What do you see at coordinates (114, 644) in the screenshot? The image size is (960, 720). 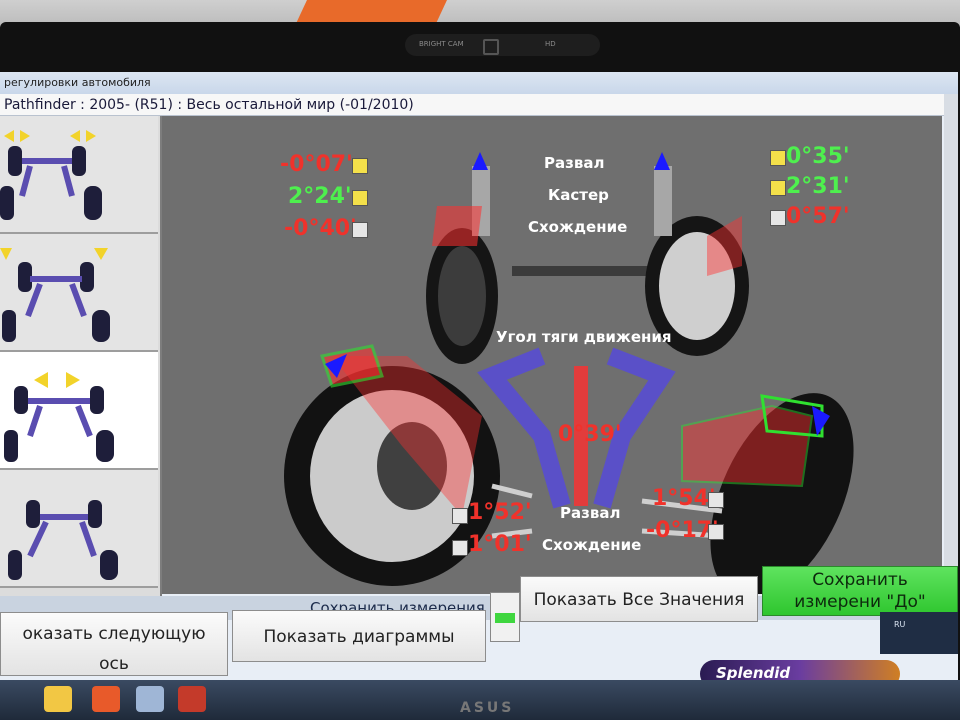 I see `next-axle-button: оказать следующую ось` at bounding box center [114, 644].